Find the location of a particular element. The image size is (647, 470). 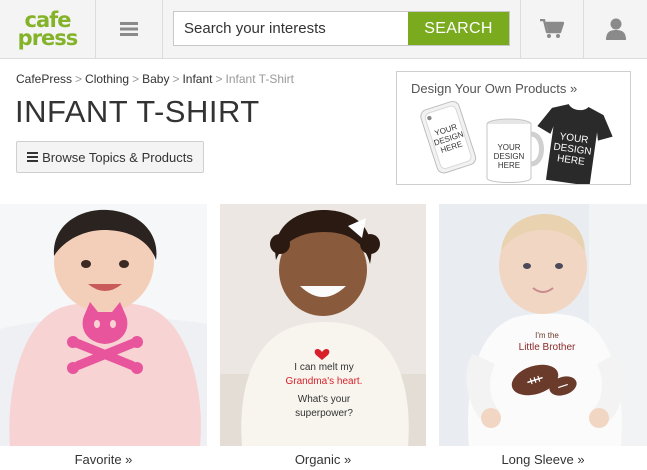

list-icon is located at coordinates (33, 157).